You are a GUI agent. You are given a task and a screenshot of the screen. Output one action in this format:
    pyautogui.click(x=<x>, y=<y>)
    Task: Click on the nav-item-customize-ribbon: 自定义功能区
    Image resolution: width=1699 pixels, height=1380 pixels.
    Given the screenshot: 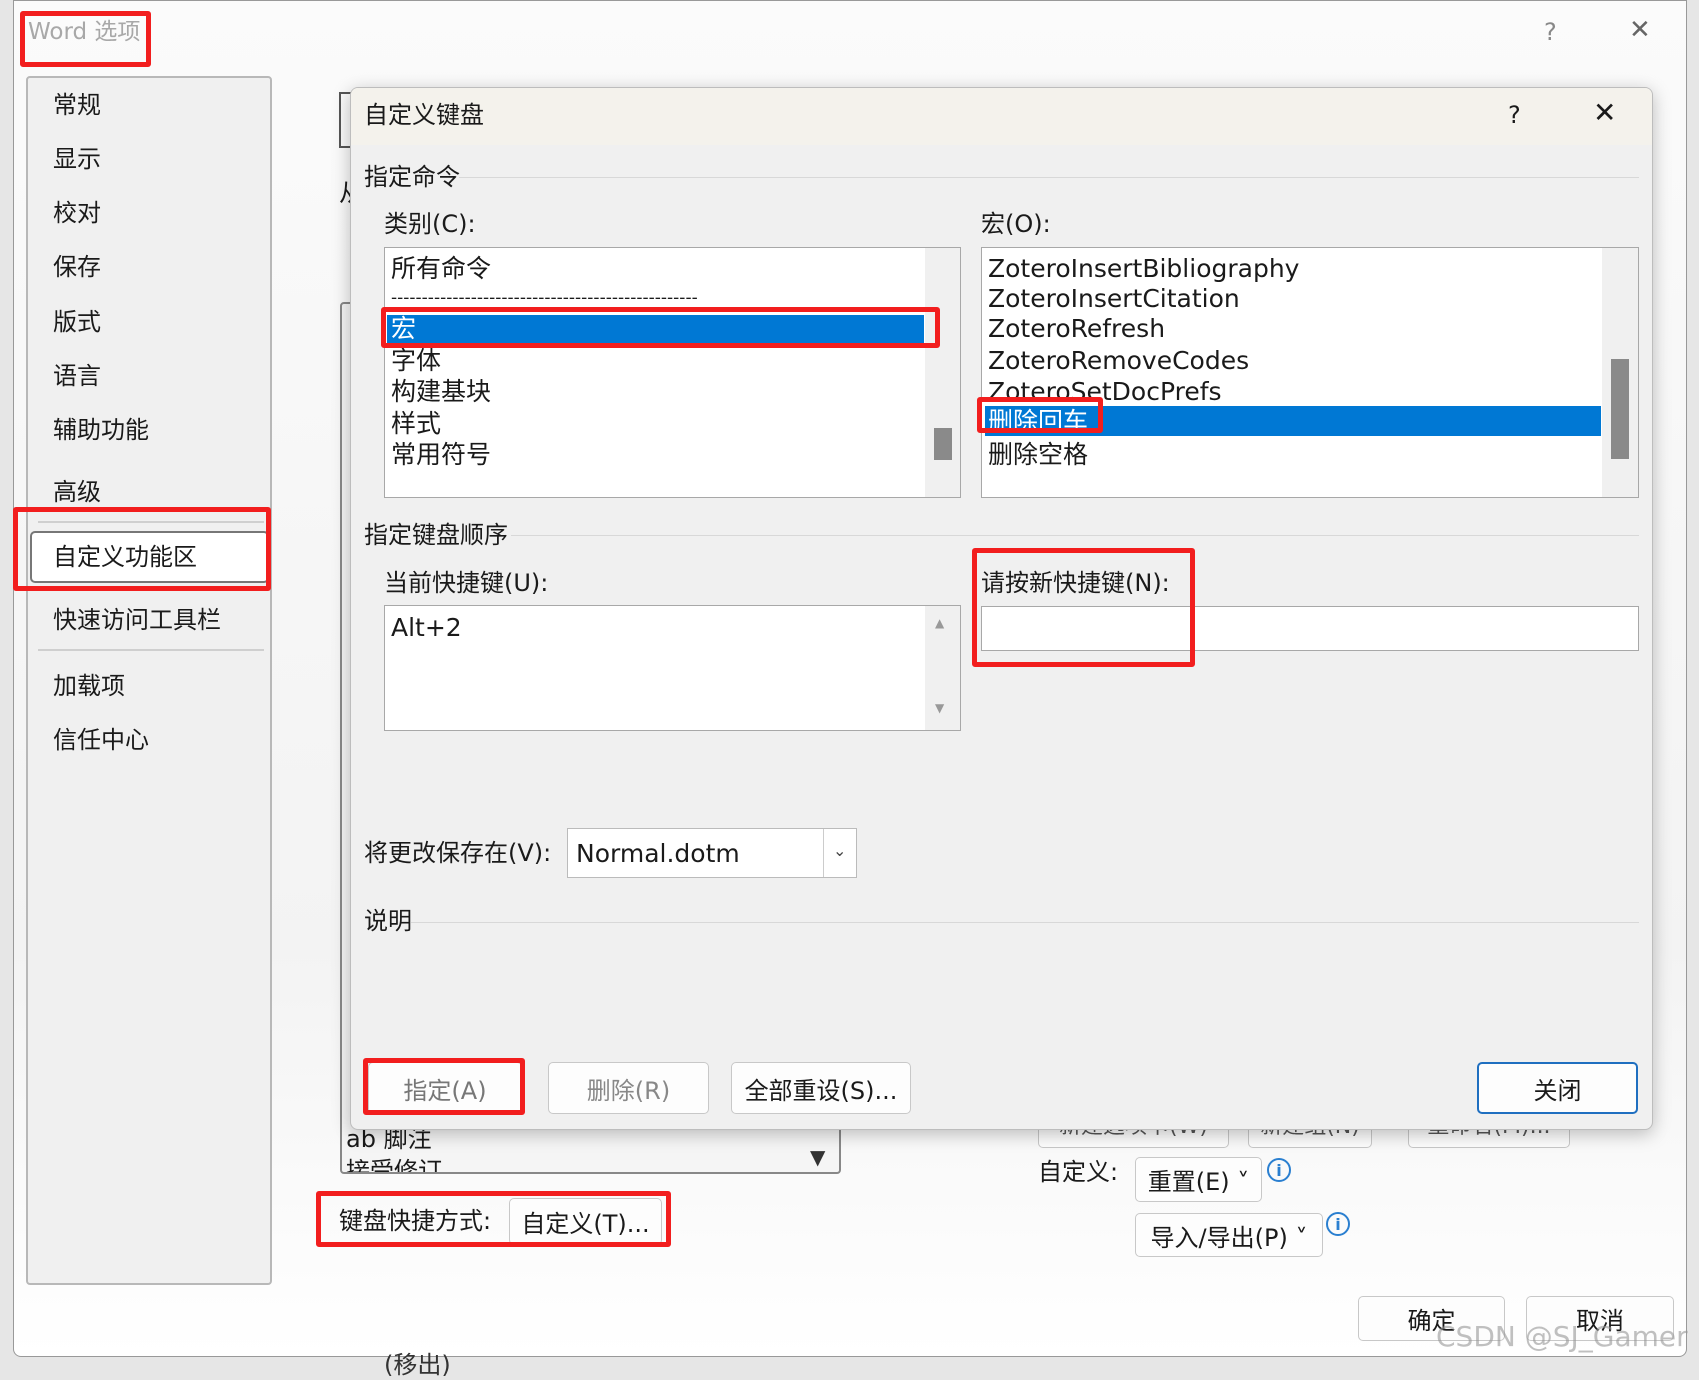 What is the action you would take?
    pyautogui.click(x=149, y=557)
    